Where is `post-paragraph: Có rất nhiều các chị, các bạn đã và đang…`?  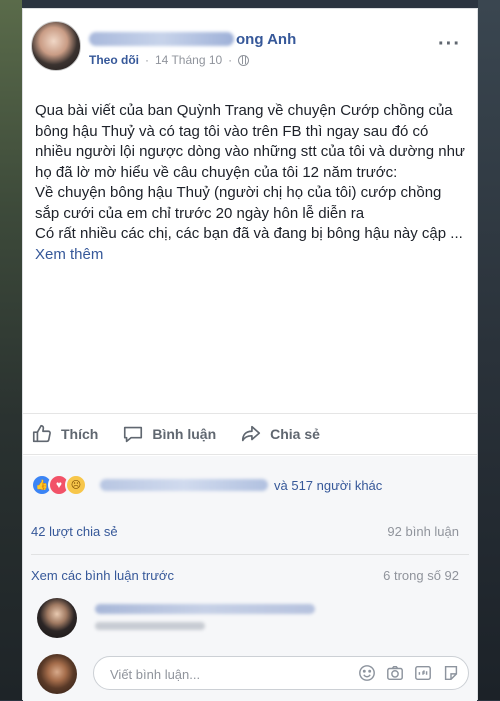
post-paragraph: Có rất nhiều các chị, các bạn đã và đang… is located at coordinates (250, 244).